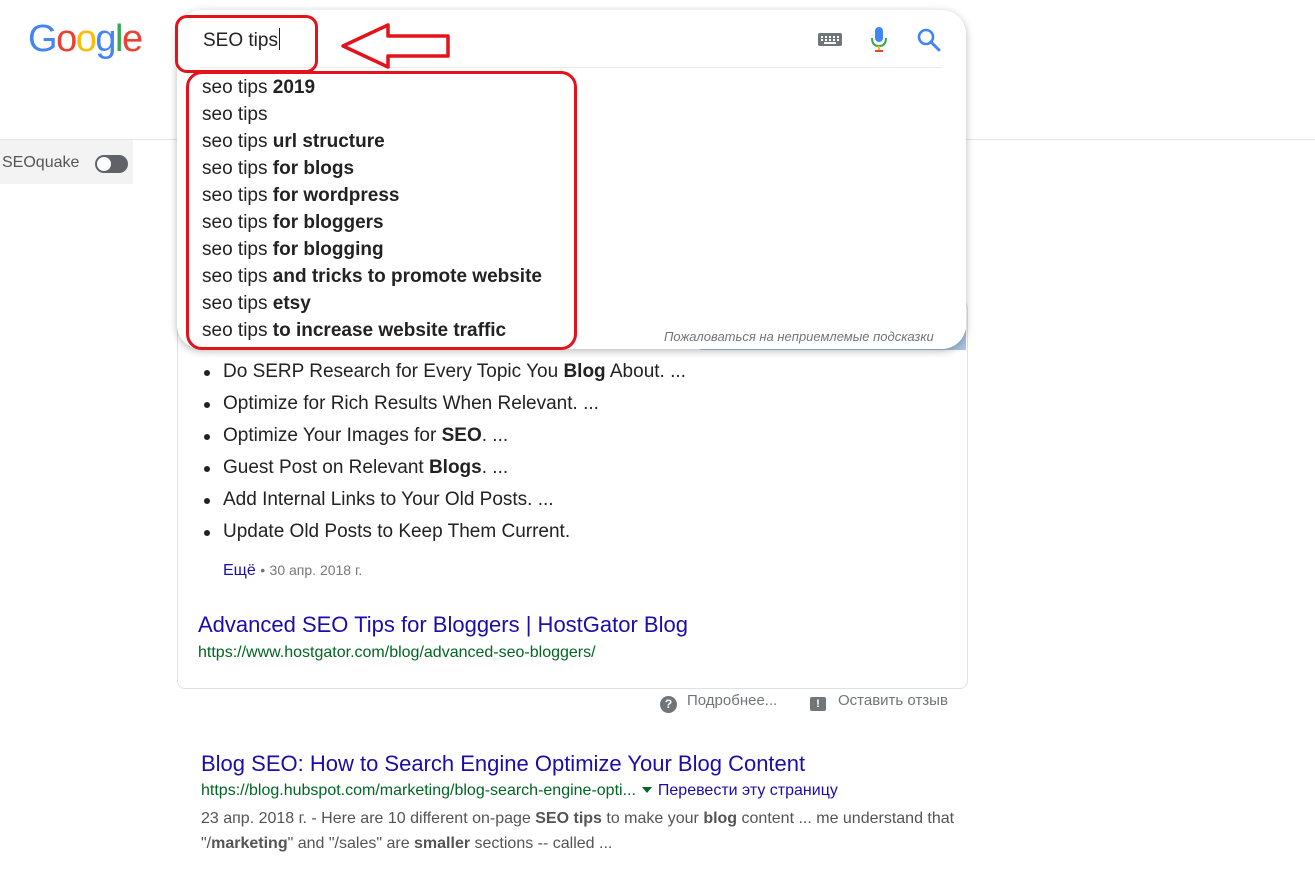  Describe the element at coordinates (41, 162) in the screenshot. I see `seoquake-label: SEOquake` at that location.